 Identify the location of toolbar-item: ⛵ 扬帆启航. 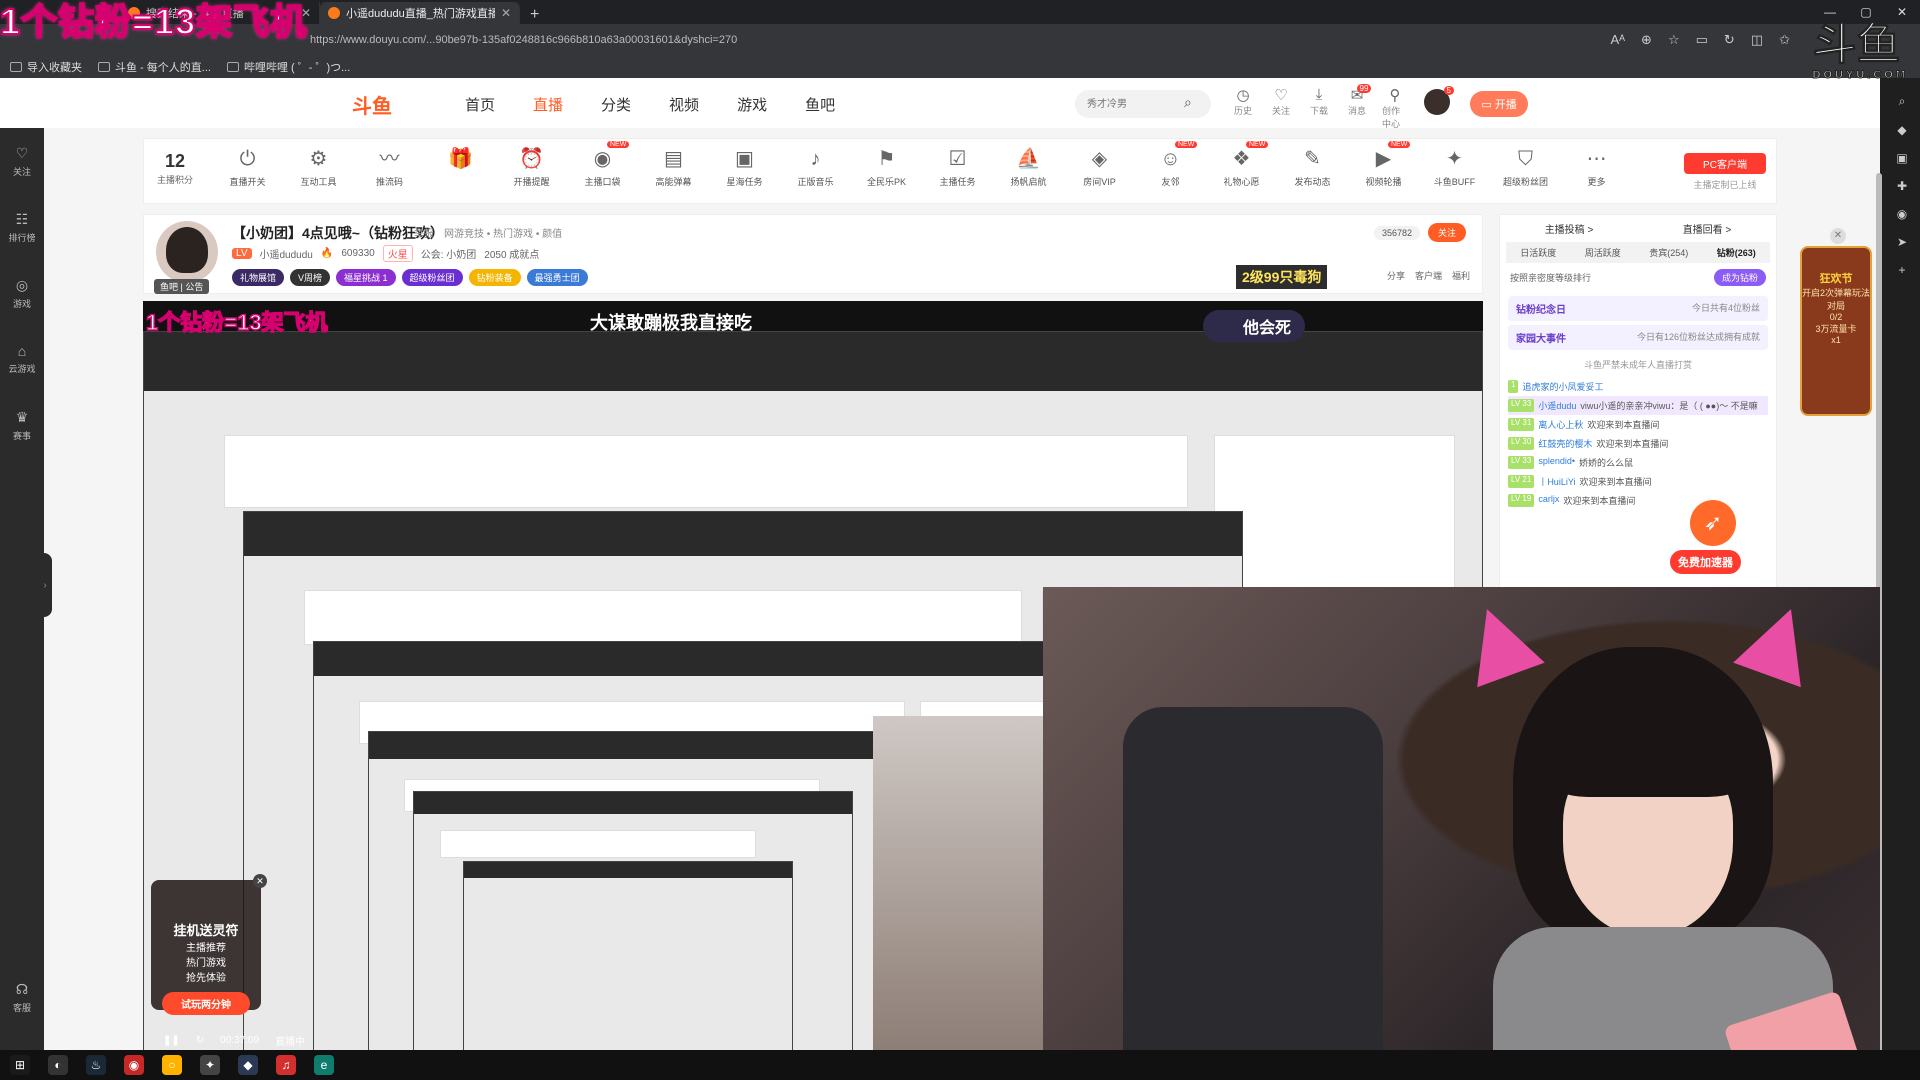
(1028, 167).